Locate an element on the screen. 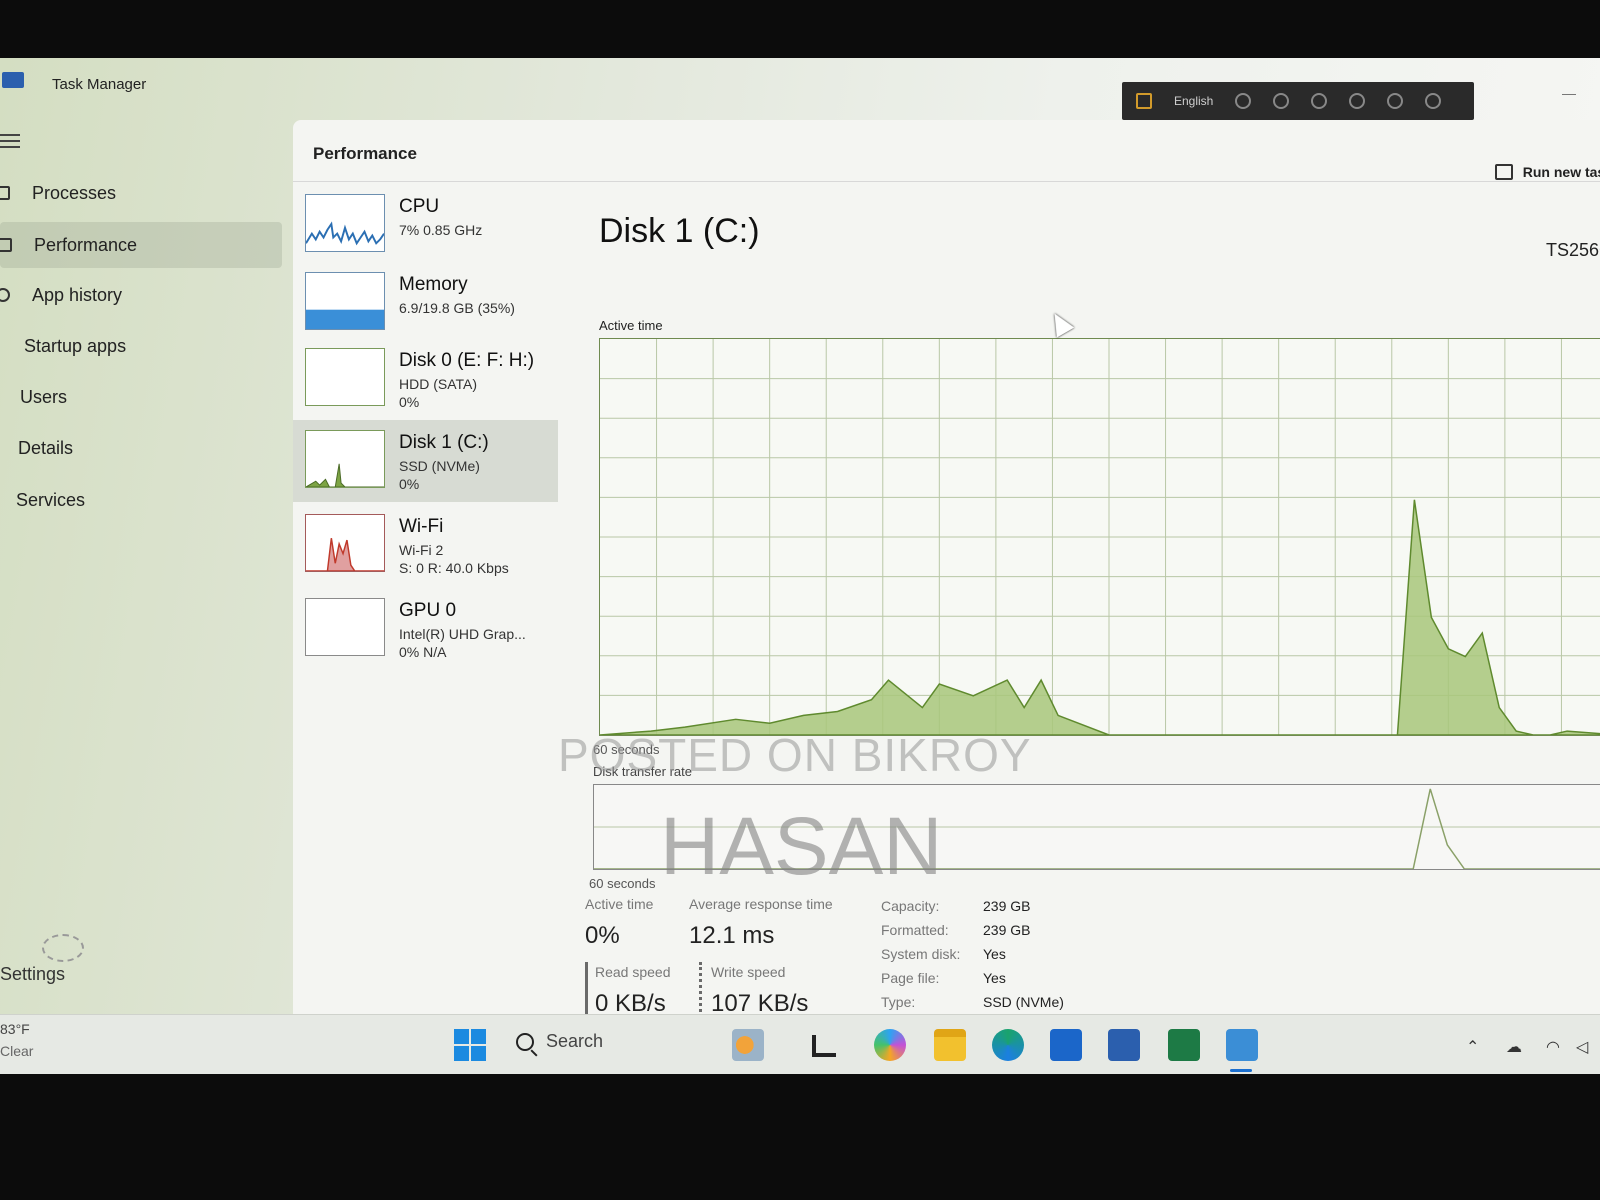 The width and height of the screenshot is (1600, 1200). help-icon is located at coordinates (1395, 101).